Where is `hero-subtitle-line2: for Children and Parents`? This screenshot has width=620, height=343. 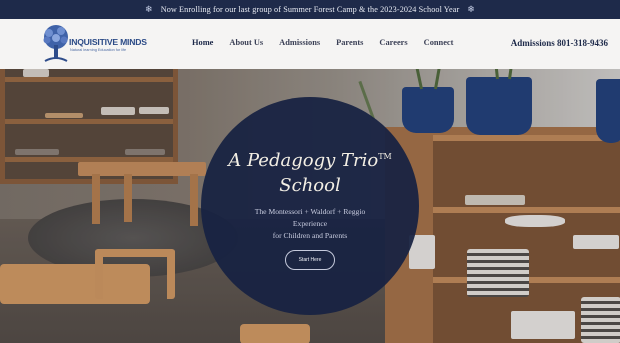
hero-subtitle-line2: for Children and Parents is located at coordinates (310, 235).